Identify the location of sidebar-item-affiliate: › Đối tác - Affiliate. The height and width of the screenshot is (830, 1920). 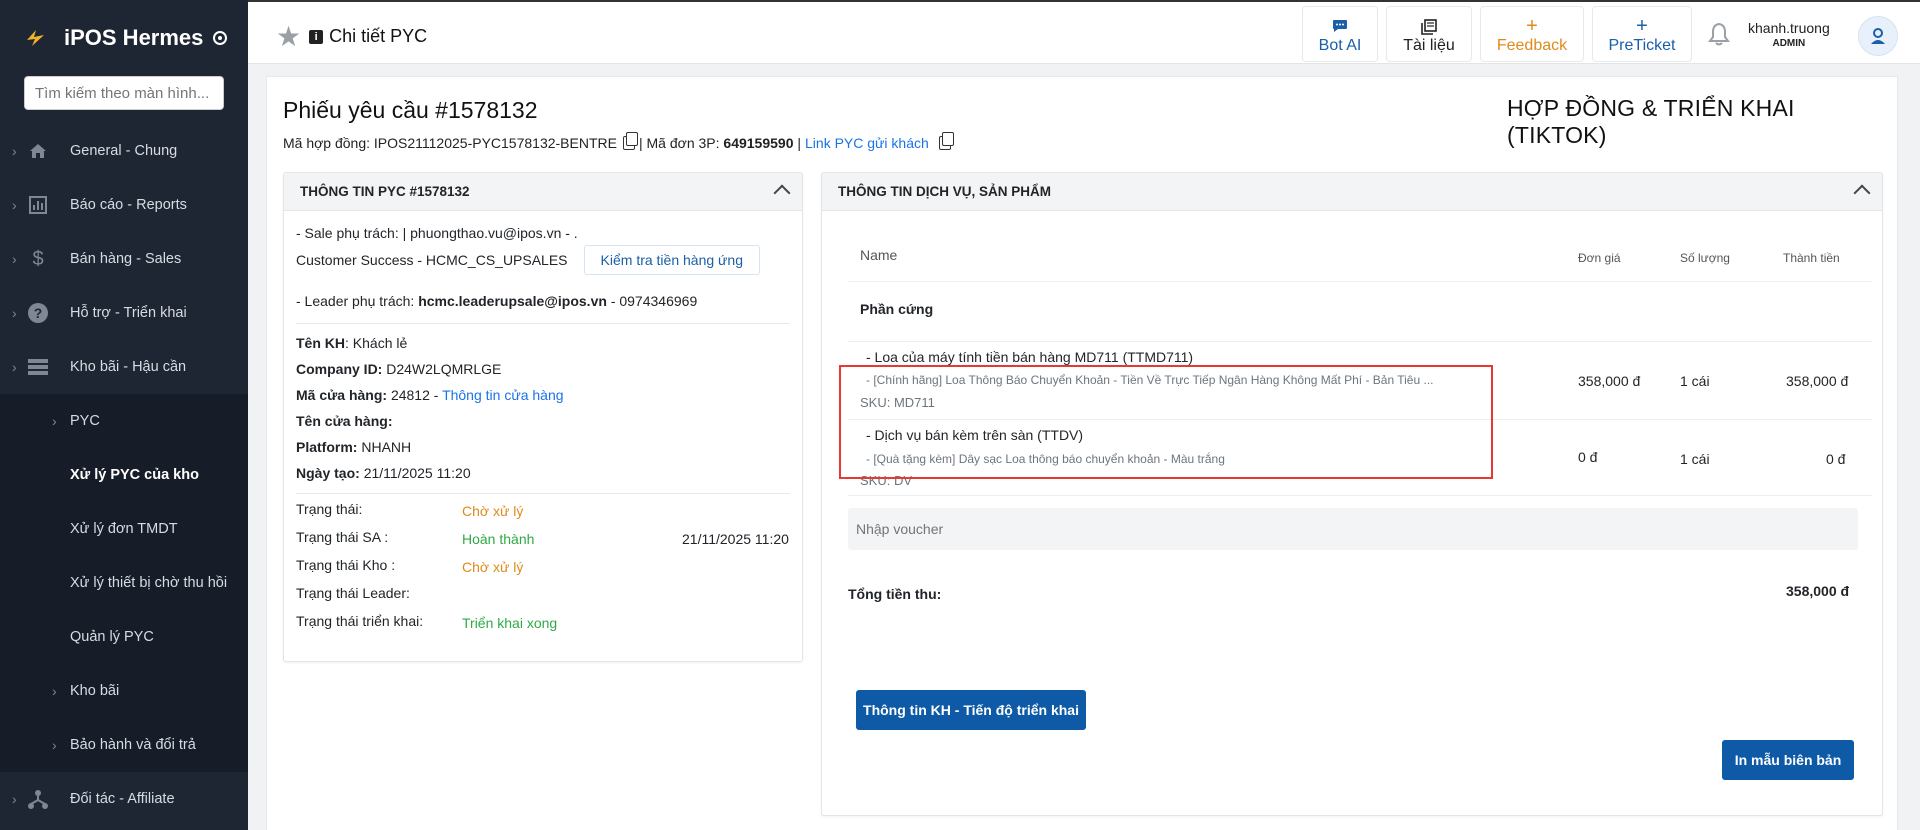
(124, 799).